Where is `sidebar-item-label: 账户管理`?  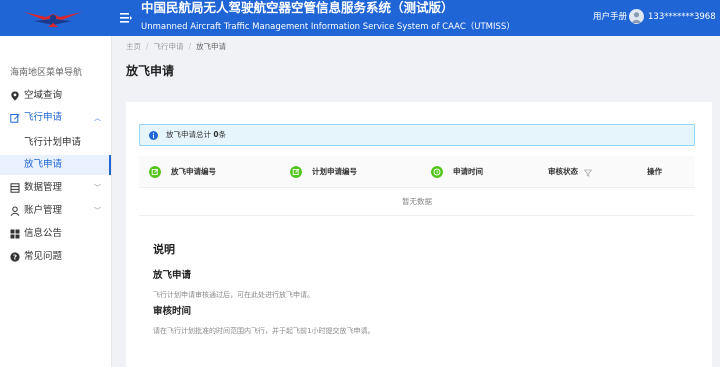
sidebar-item-label: 账户管理 is located at coordinates (43, 210).